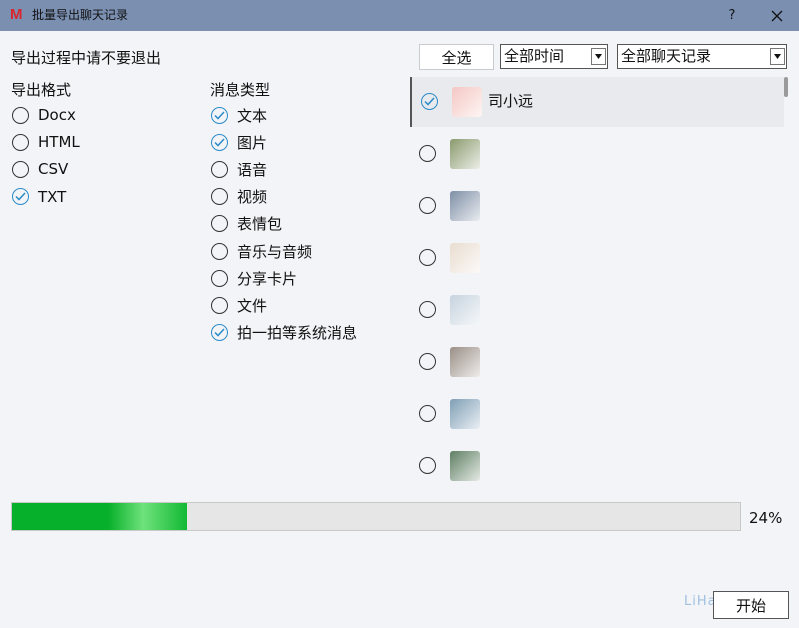 The height and width of the screenshot is (628, 799). I want to click on message-type-option: 语音, so click(239, 169).